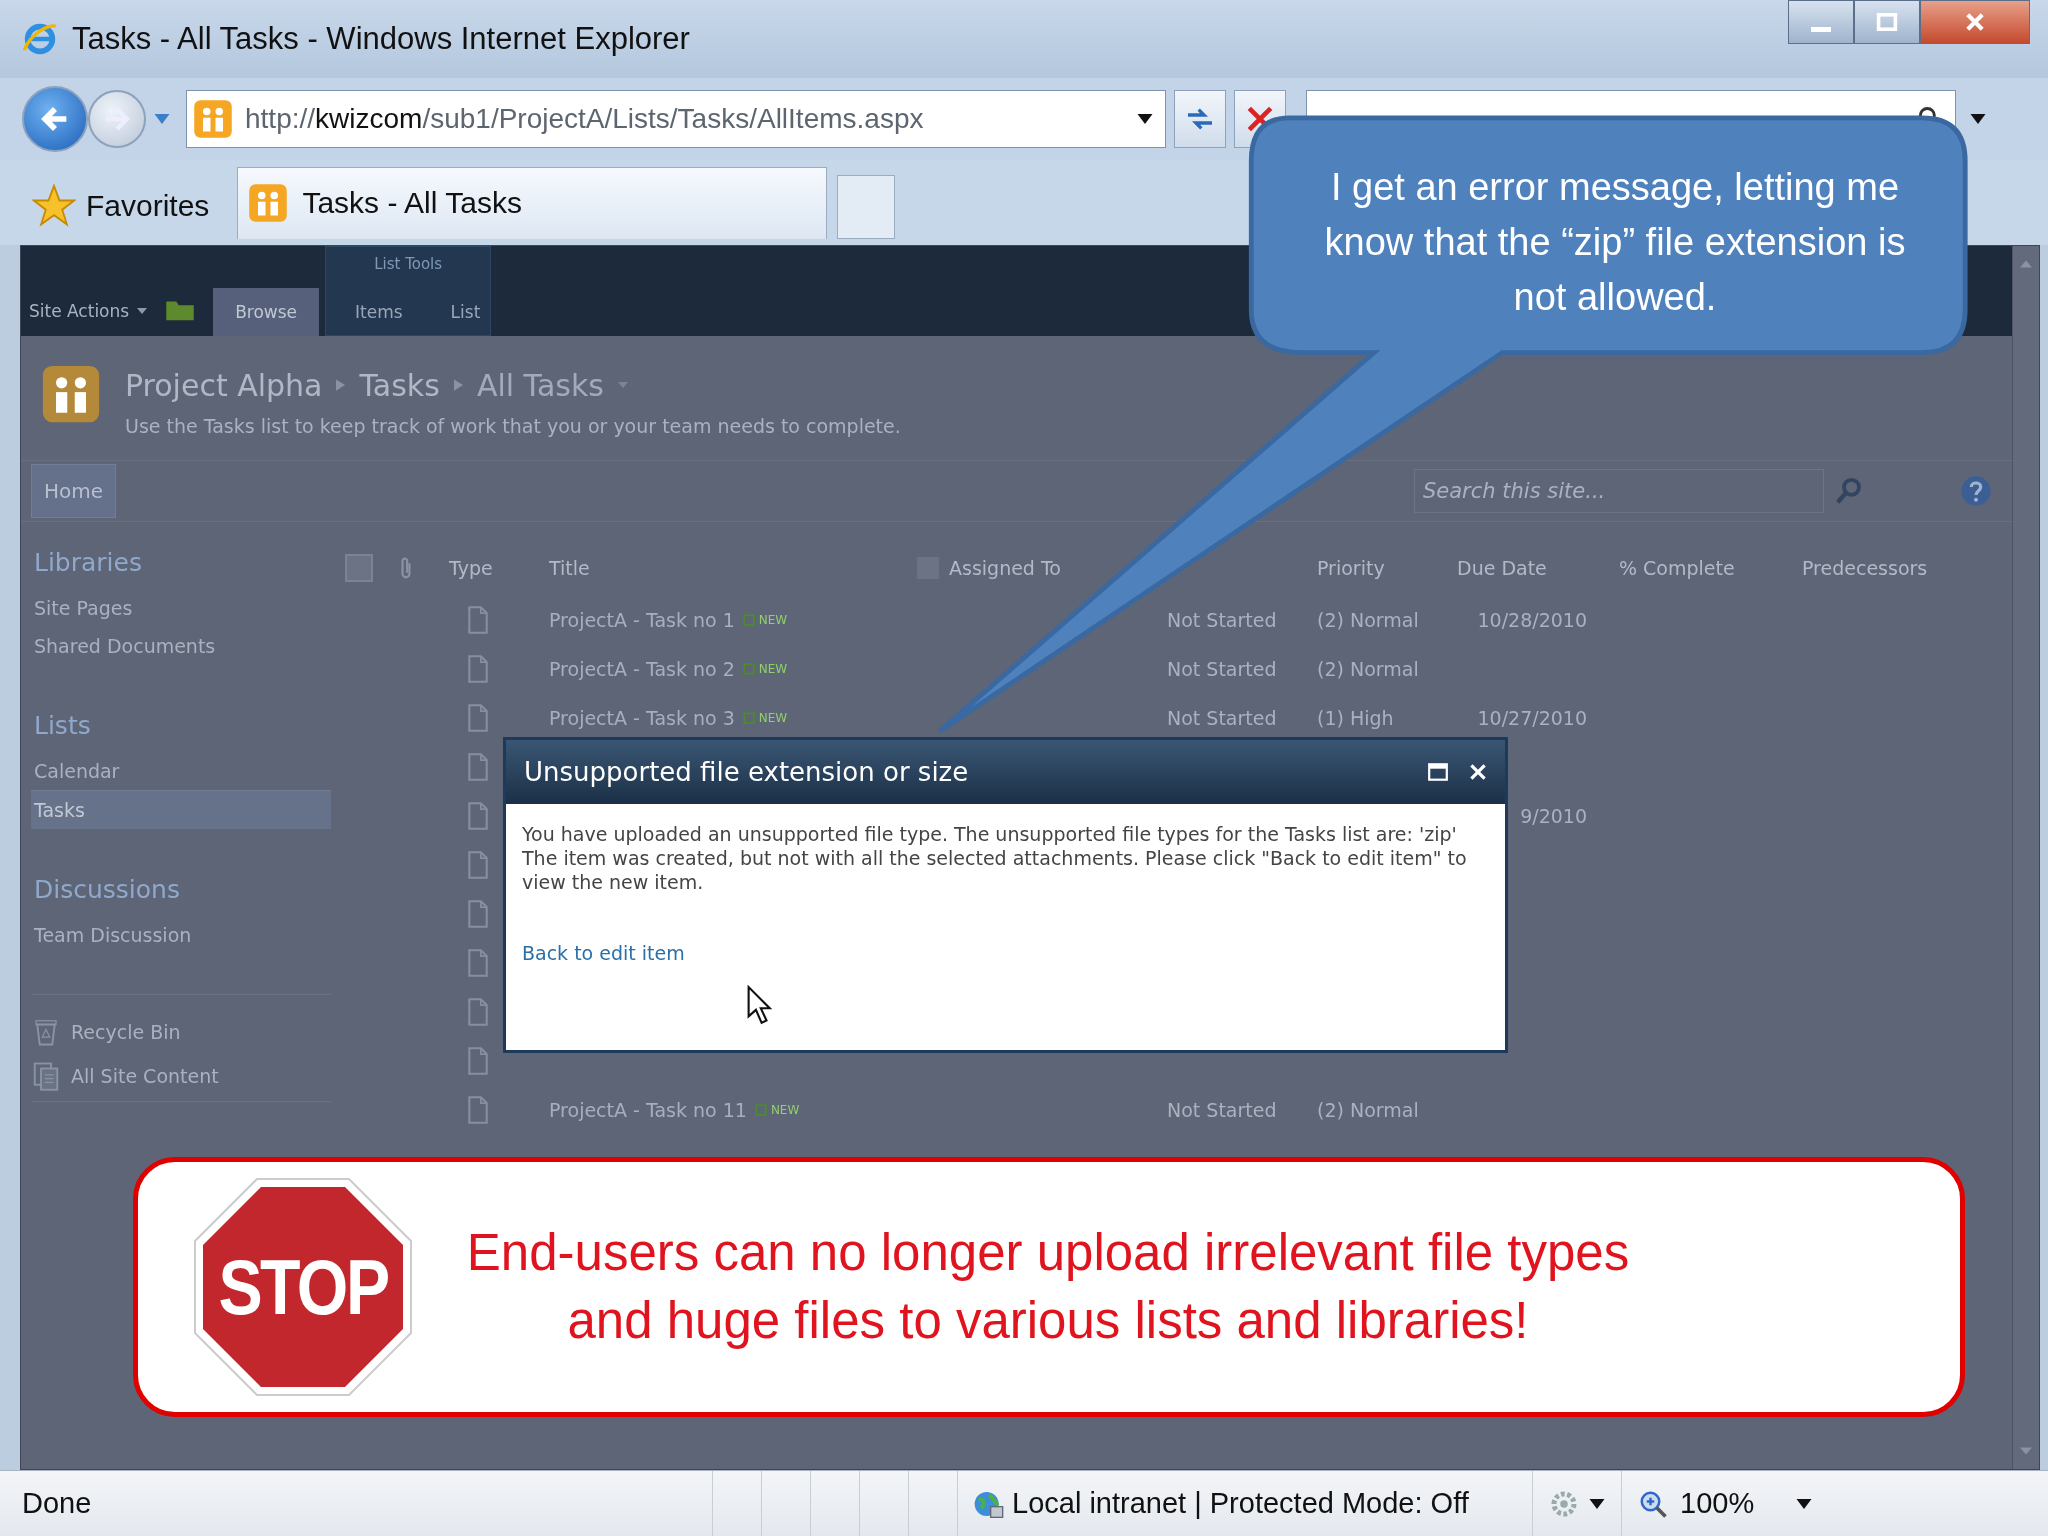  I want to click on favorites-button: Favorites, so click(125, 205).